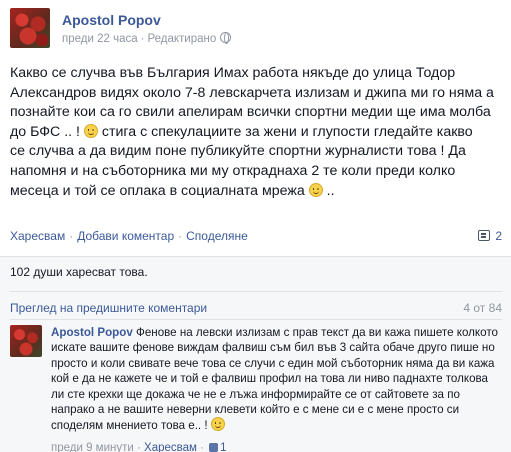 This screenshot has width=511, height=452. I want to click on comment-count-button: 2, so click(490, 236).